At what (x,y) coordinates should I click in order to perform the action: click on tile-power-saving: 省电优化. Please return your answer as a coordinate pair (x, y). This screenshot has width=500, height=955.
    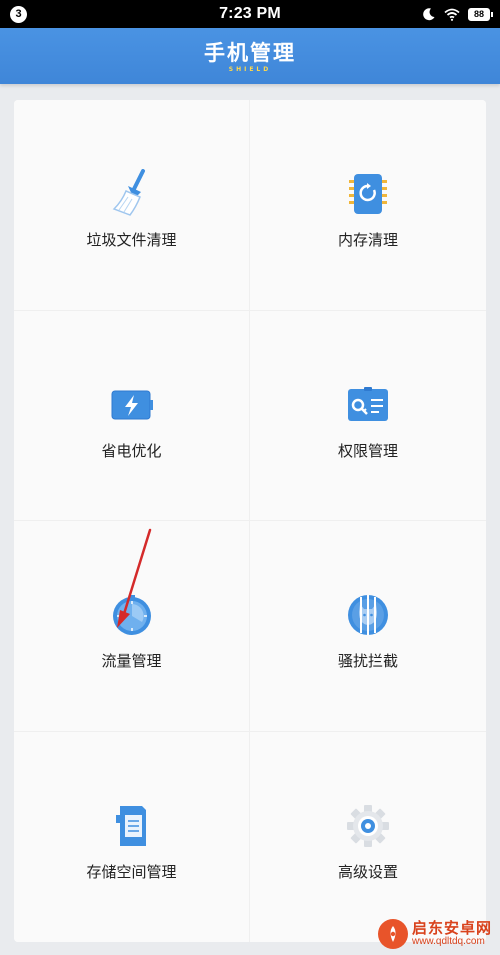
    Looking at the image, I should click on (132, 415).